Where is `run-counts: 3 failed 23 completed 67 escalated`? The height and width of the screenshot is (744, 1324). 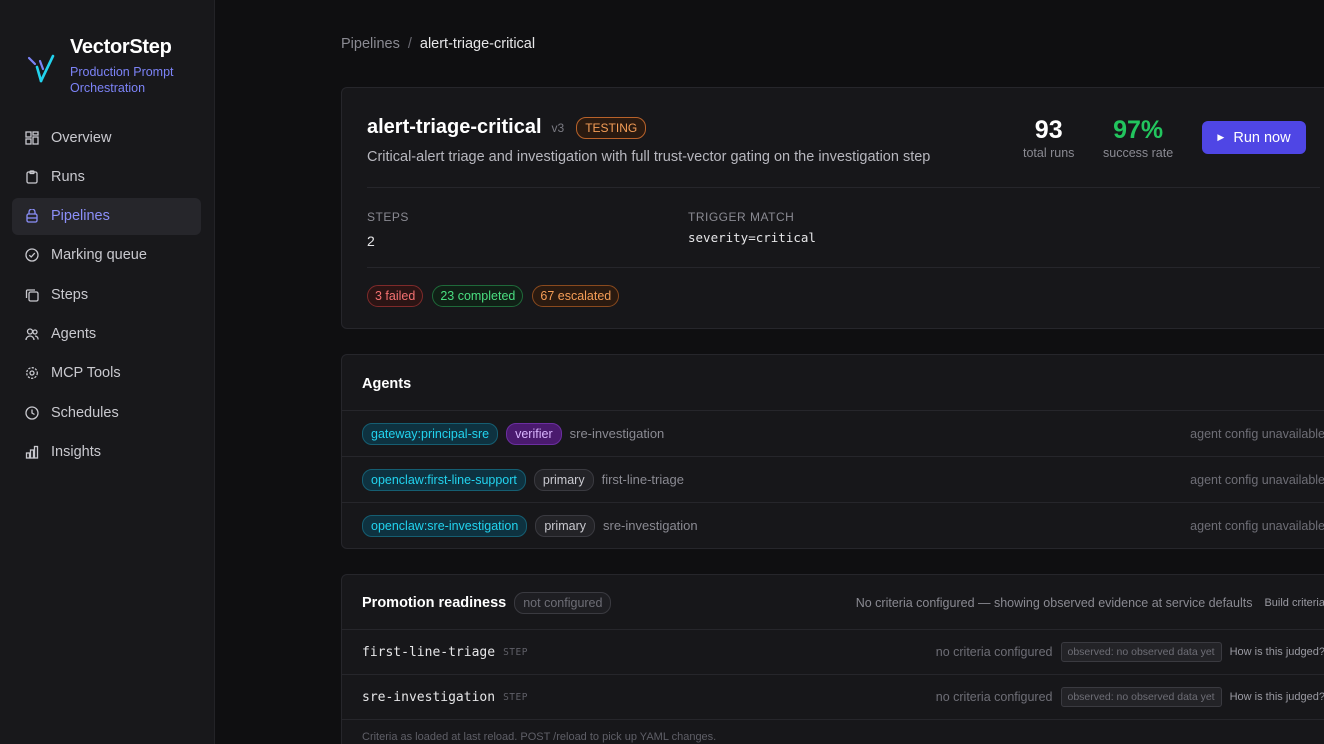 run-counts: 3 failed 23 completed 67 escalated is located at coordinates (497, 296).